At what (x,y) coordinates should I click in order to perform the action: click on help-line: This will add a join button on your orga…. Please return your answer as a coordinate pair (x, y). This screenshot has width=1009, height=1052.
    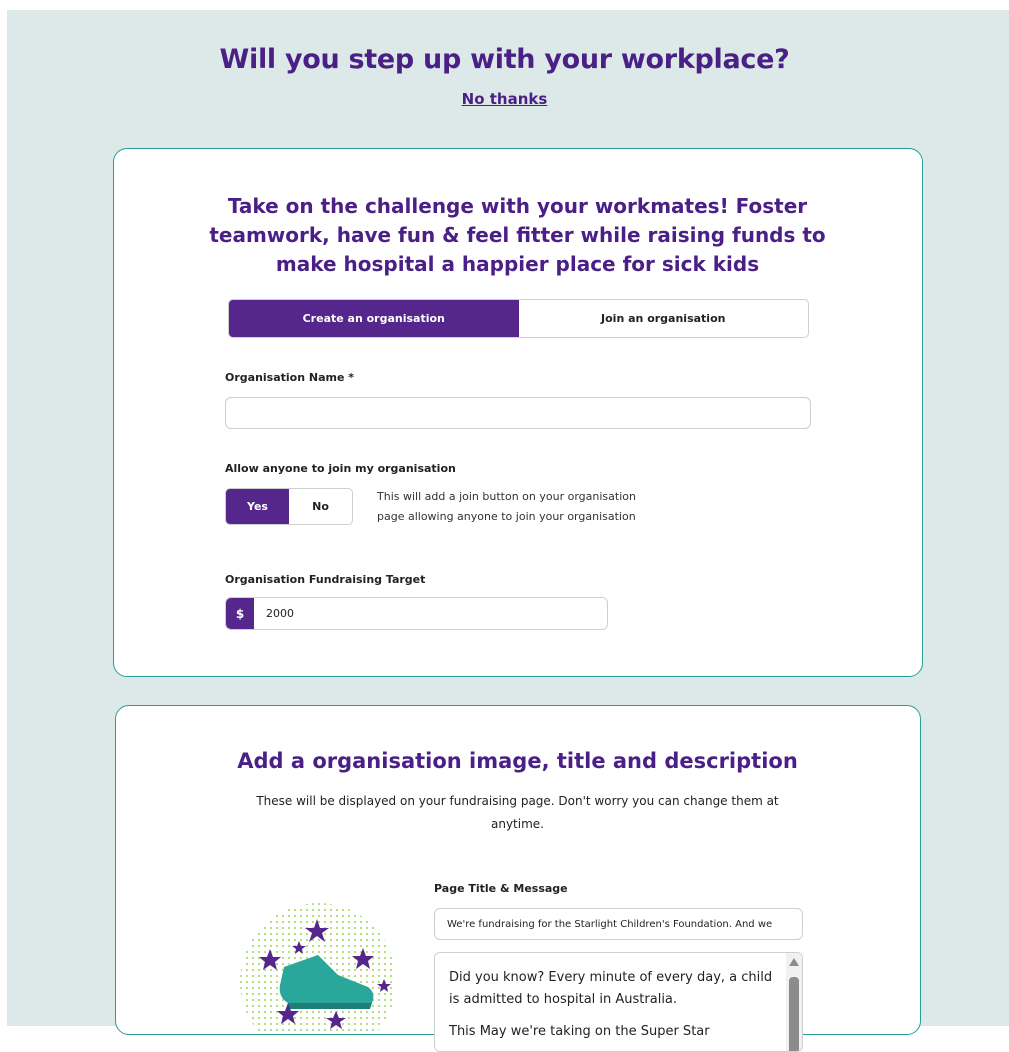
    Looking at the image, I should click on (506, 496).